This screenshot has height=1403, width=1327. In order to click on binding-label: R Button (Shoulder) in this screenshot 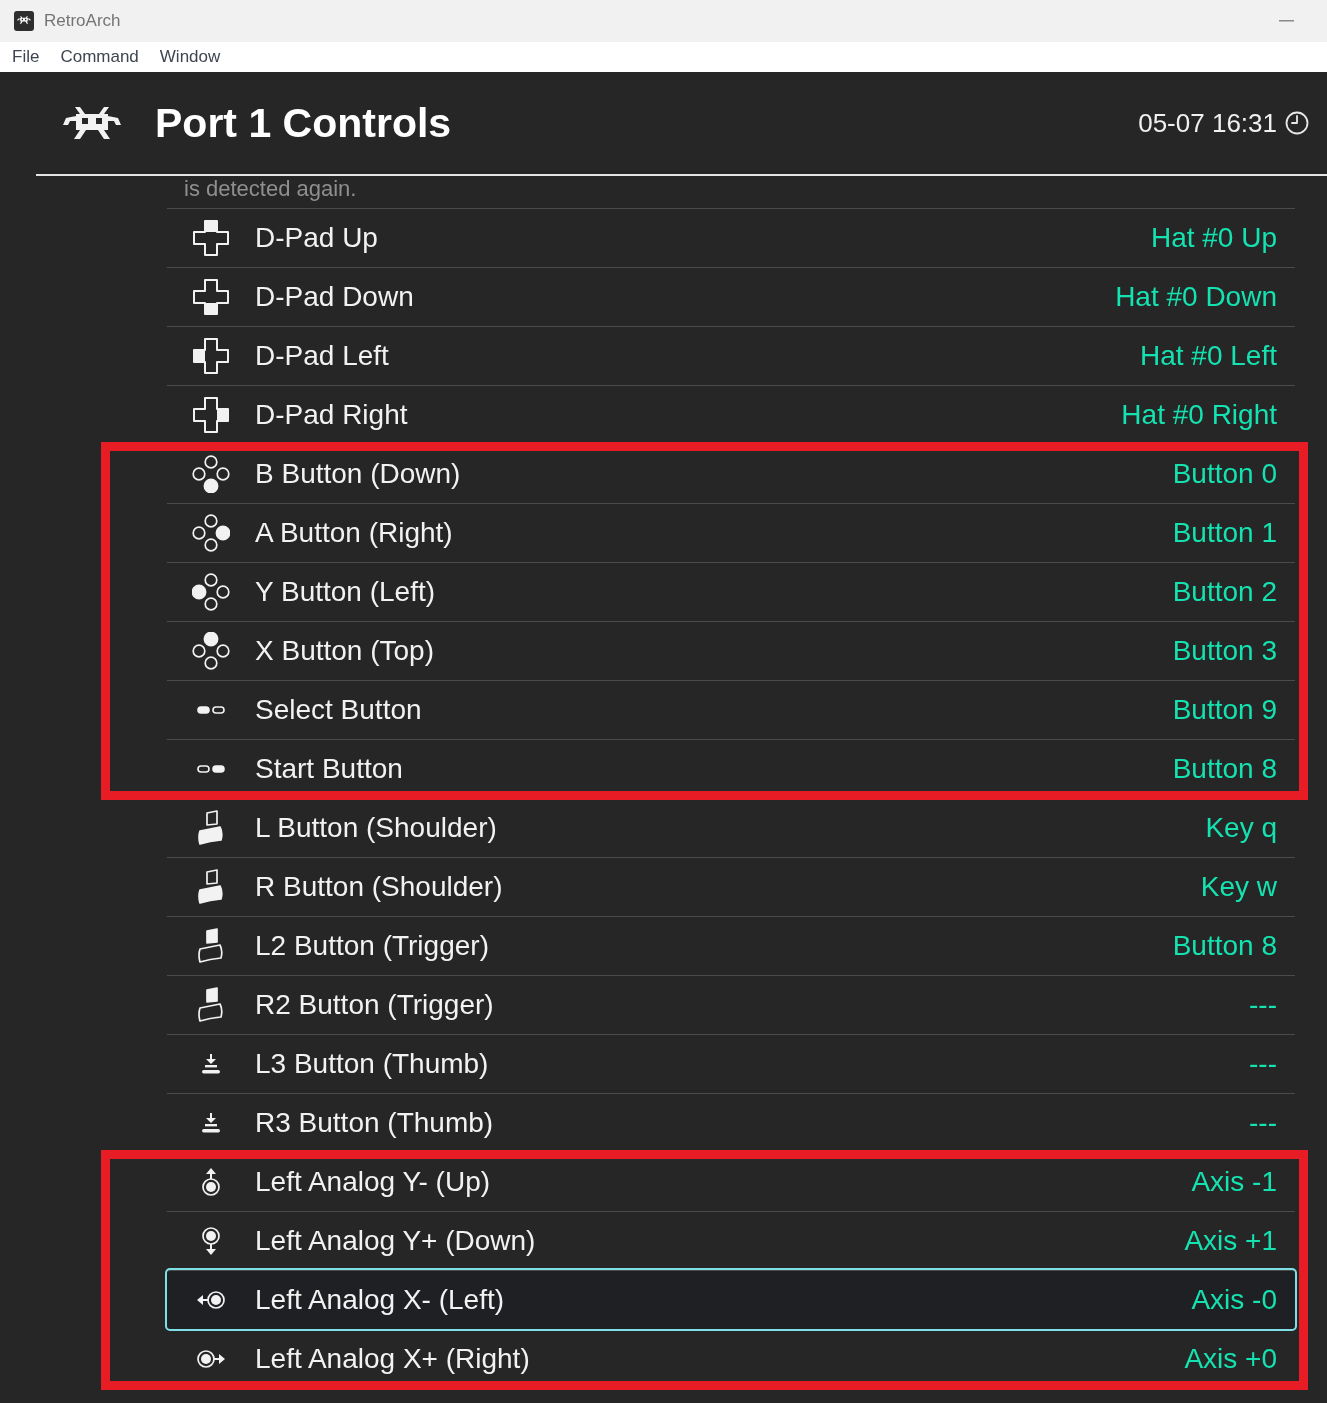, I will do `click(379, 887)`.